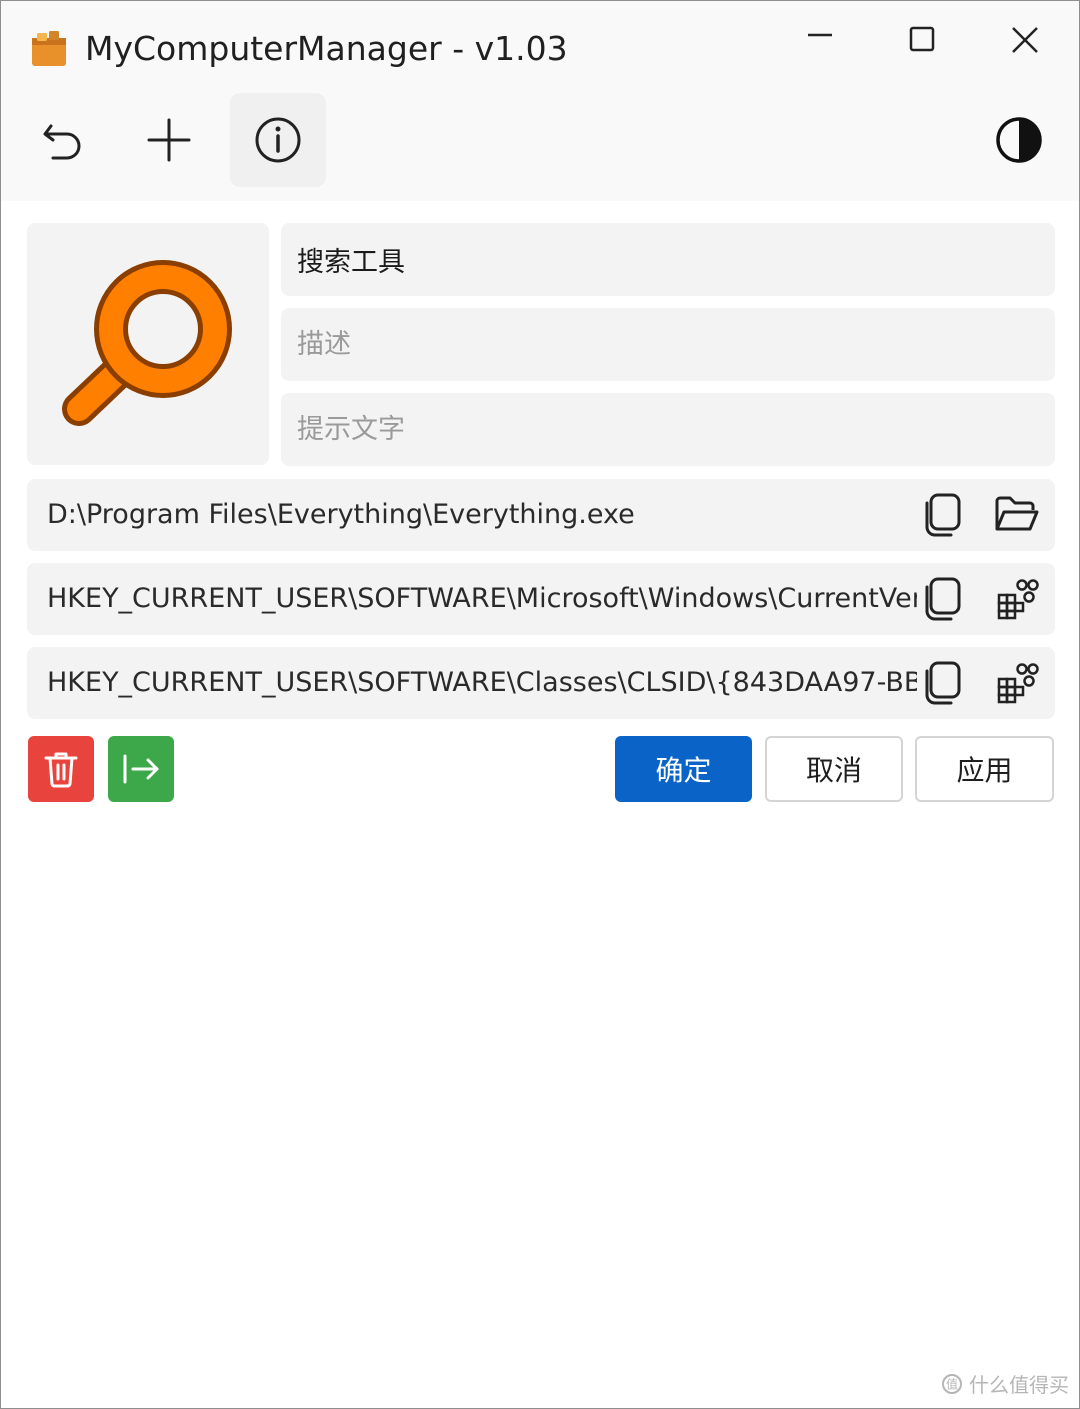  What do you see at coordinates (984, 769) in the screenshot?
I see `apply-button: 应用` at bounding box center [984, 769].